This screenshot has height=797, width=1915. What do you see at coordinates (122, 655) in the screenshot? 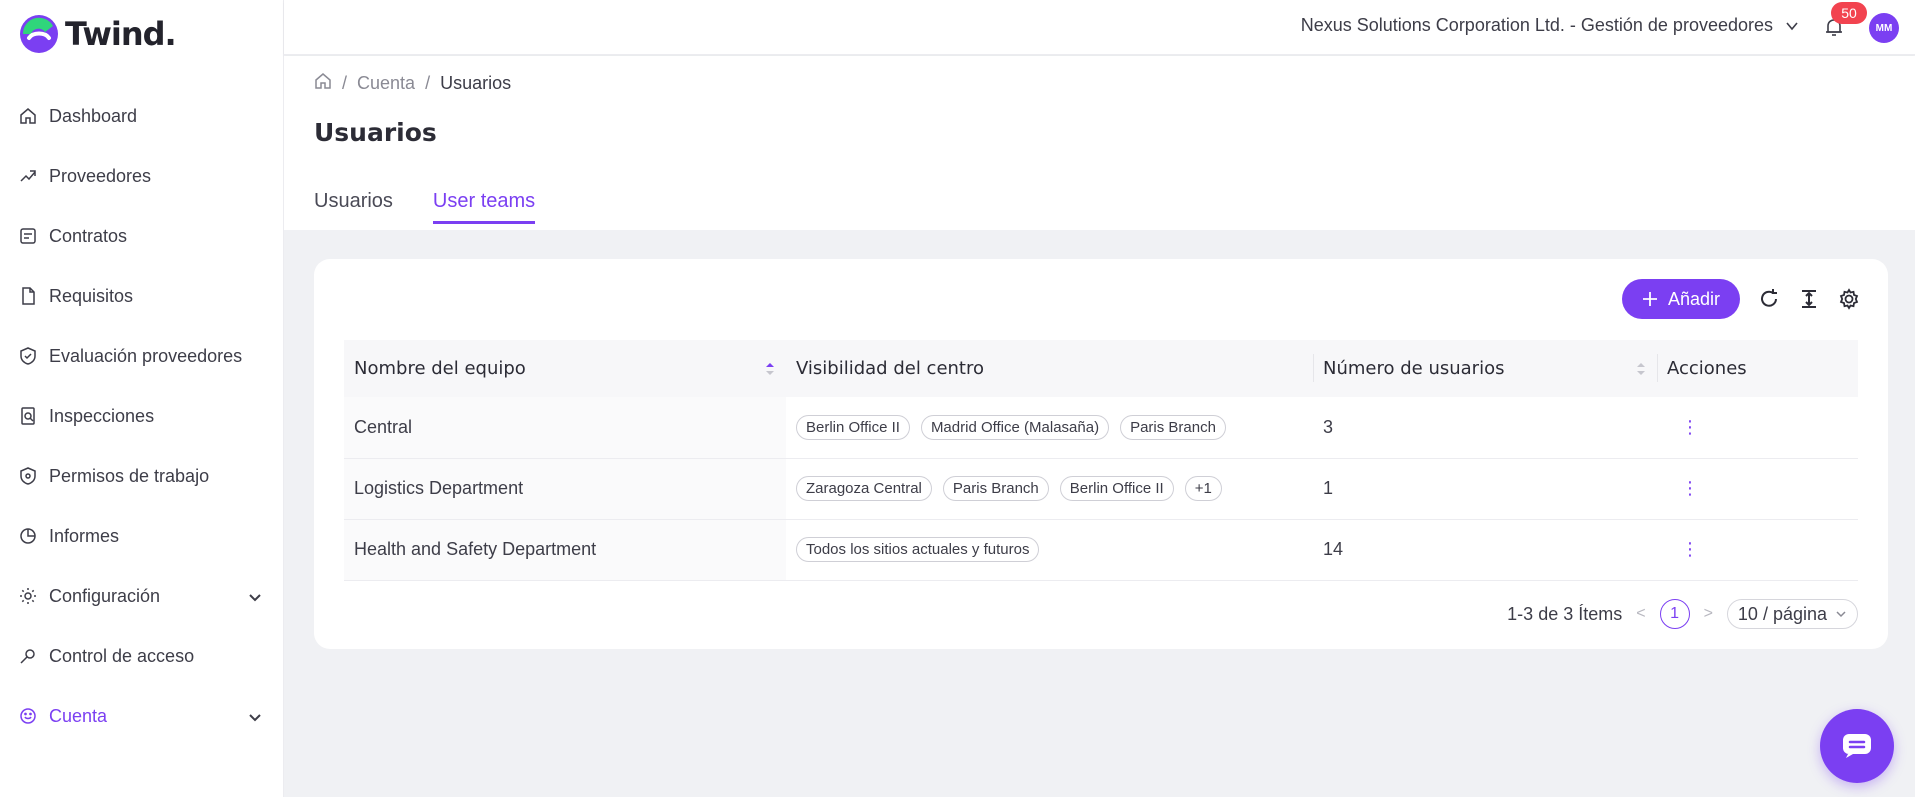
I see `sidebar-item-label: Control de acceso` at bounding box center [122, 655].